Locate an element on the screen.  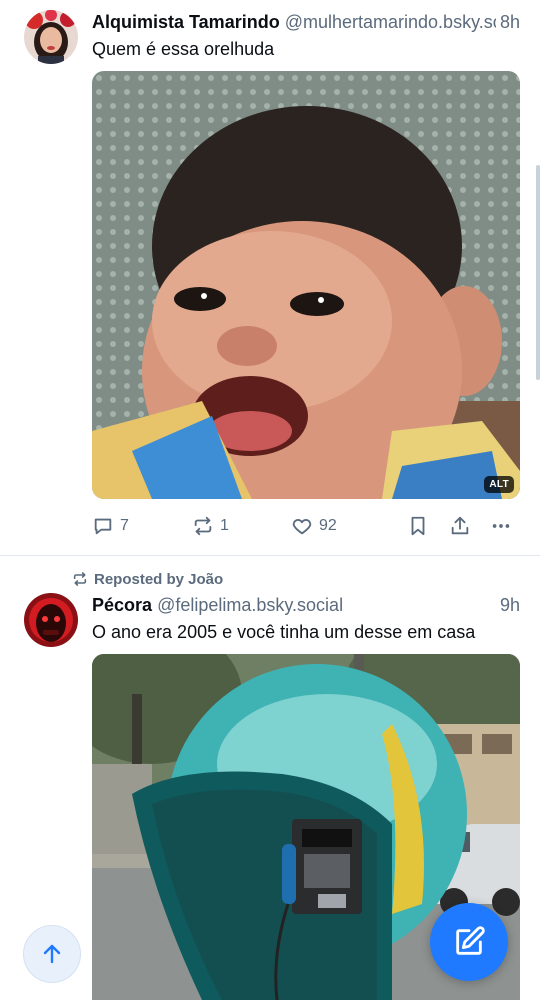
more-button is located at coordinates (501, 526).